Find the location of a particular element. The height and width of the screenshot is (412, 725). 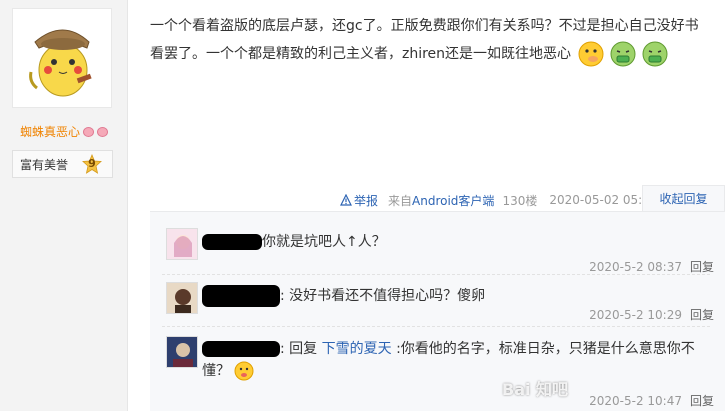

username: 蜘蛛真恶心 is located at coordinates (64, 131).